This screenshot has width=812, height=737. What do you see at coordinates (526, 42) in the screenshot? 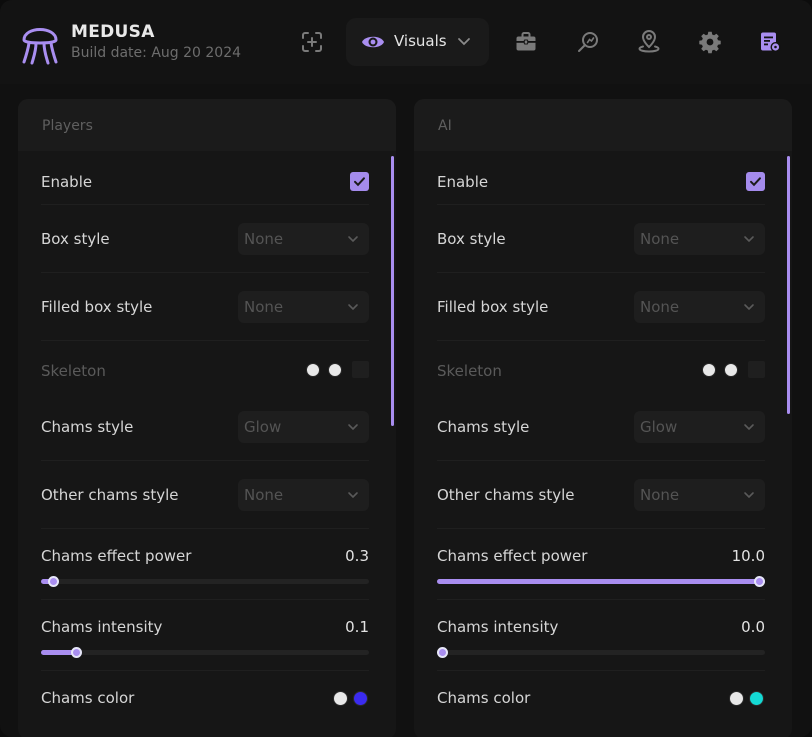
I see `briefcase-icon` at bounding box center [526, 42].